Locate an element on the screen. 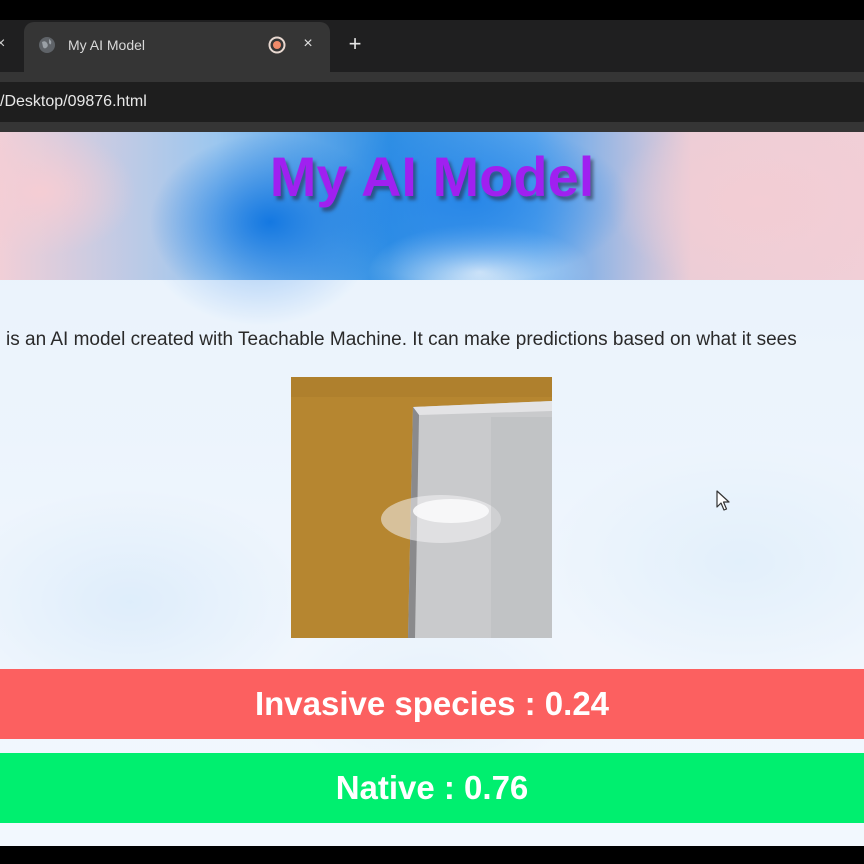 Image resolution: width=864 pixels, height=864 pixels. new-tab-button: + is located at coordinates (355, 44).